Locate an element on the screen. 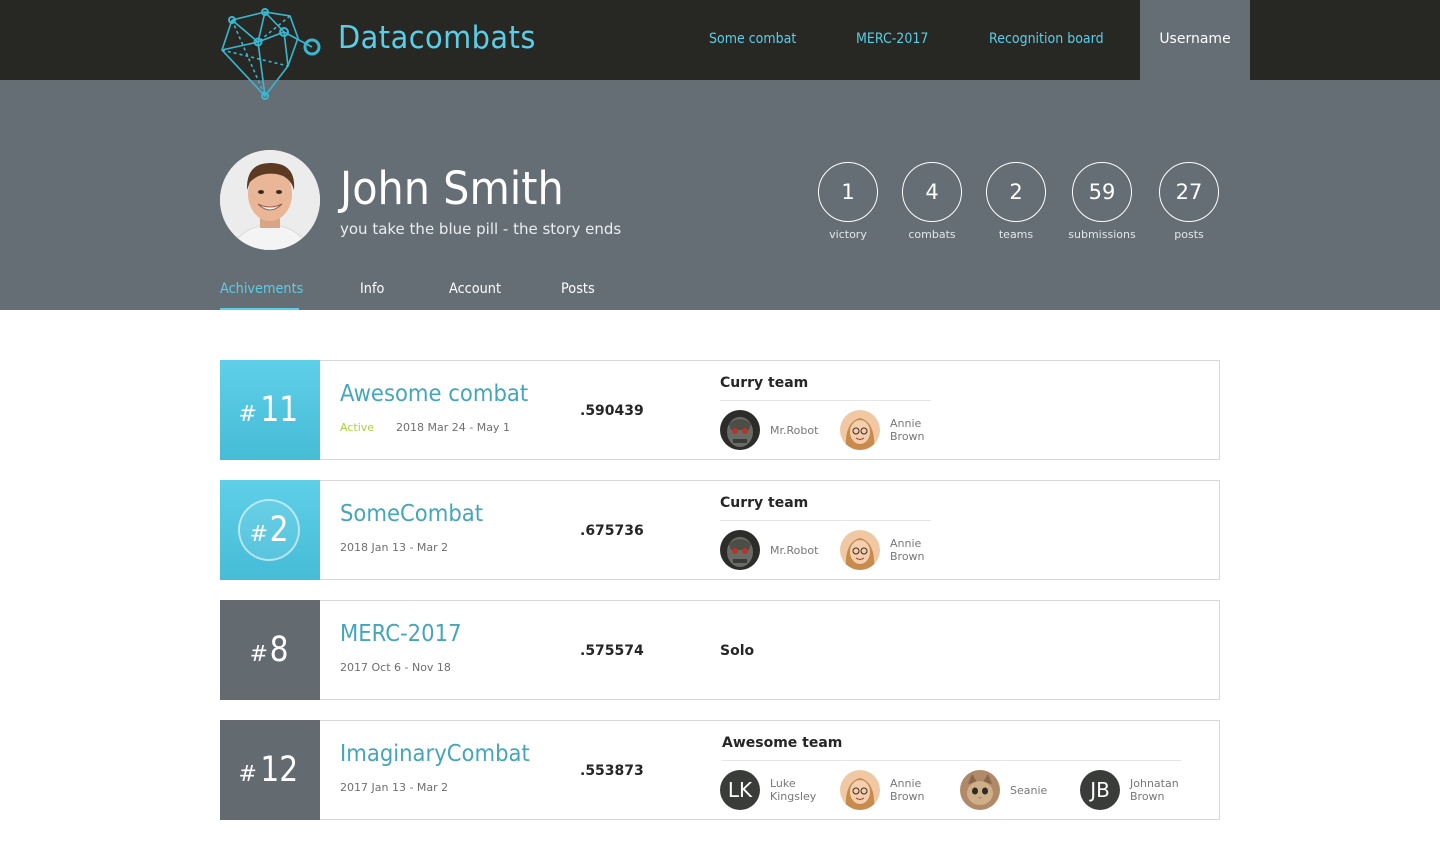  member-name-first: Johnatan is located at coordinates (1154, 783).